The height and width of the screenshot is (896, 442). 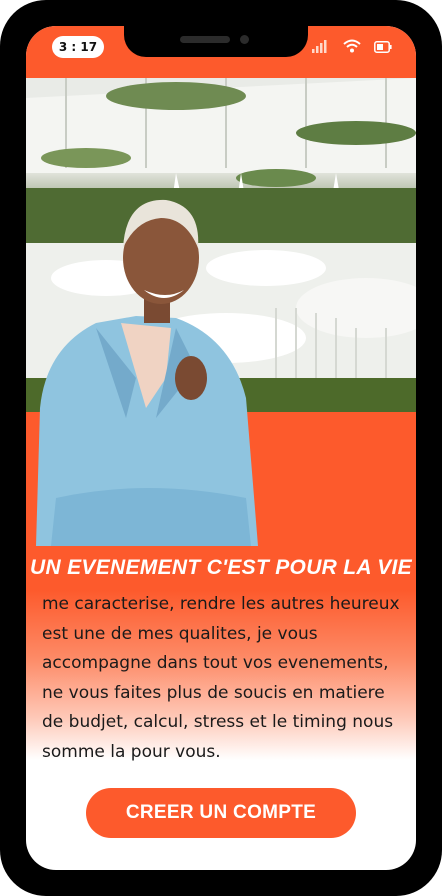 What do you see at coordinates (221, 813) in the screenshot?
I see `create-account-button: CREER UN COMPTE` at bounding box center [221, 813].